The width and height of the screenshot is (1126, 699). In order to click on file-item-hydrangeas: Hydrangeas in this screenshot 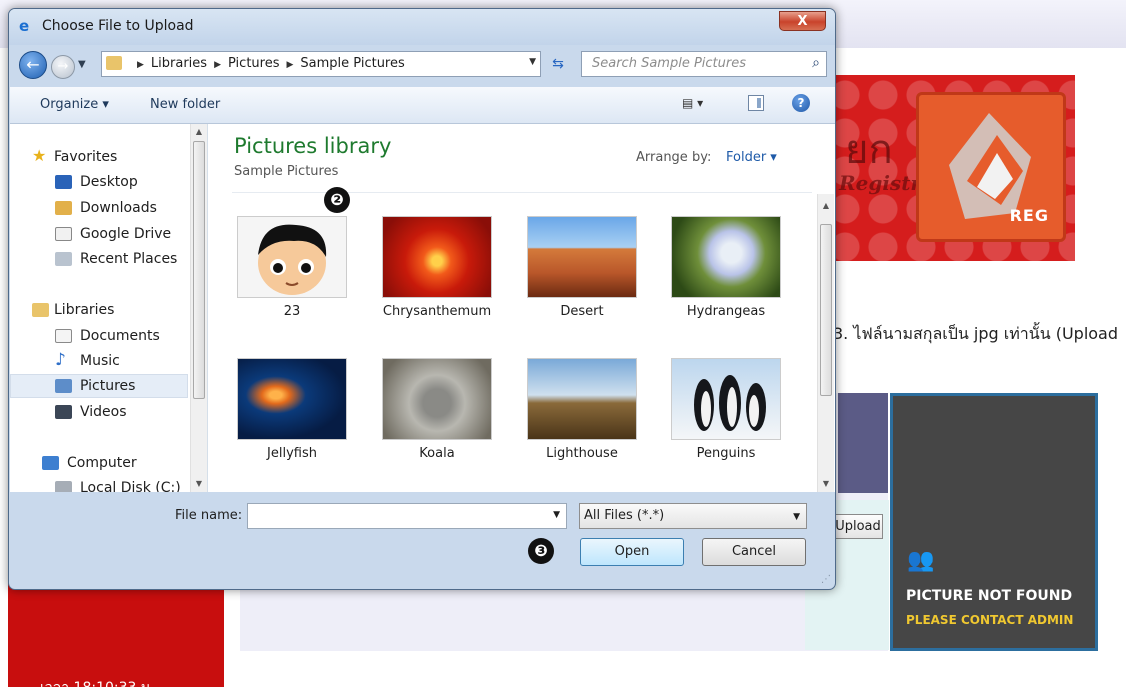, I will do `click(726, 268)`.